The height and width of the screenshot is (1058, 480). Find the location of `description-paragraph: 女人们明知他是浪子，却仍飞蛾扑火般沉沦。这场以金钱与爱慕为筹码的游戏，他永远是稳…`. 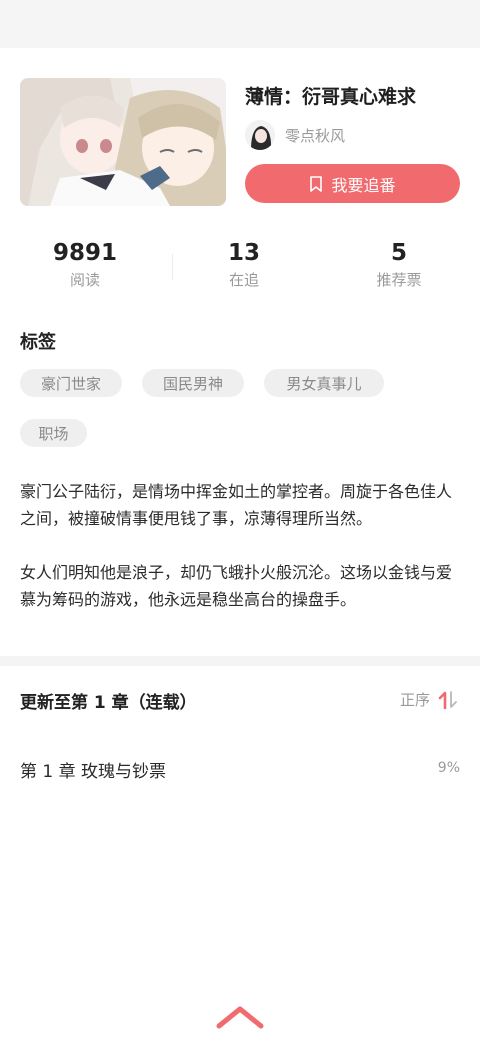

description-paragraph: 女人们明知他是浪子，却仍飞蛾扑火般沉沦。这场以金钱与爱慕为筹码的游戏，他永远是稳… is located at coordinates (236, 586).